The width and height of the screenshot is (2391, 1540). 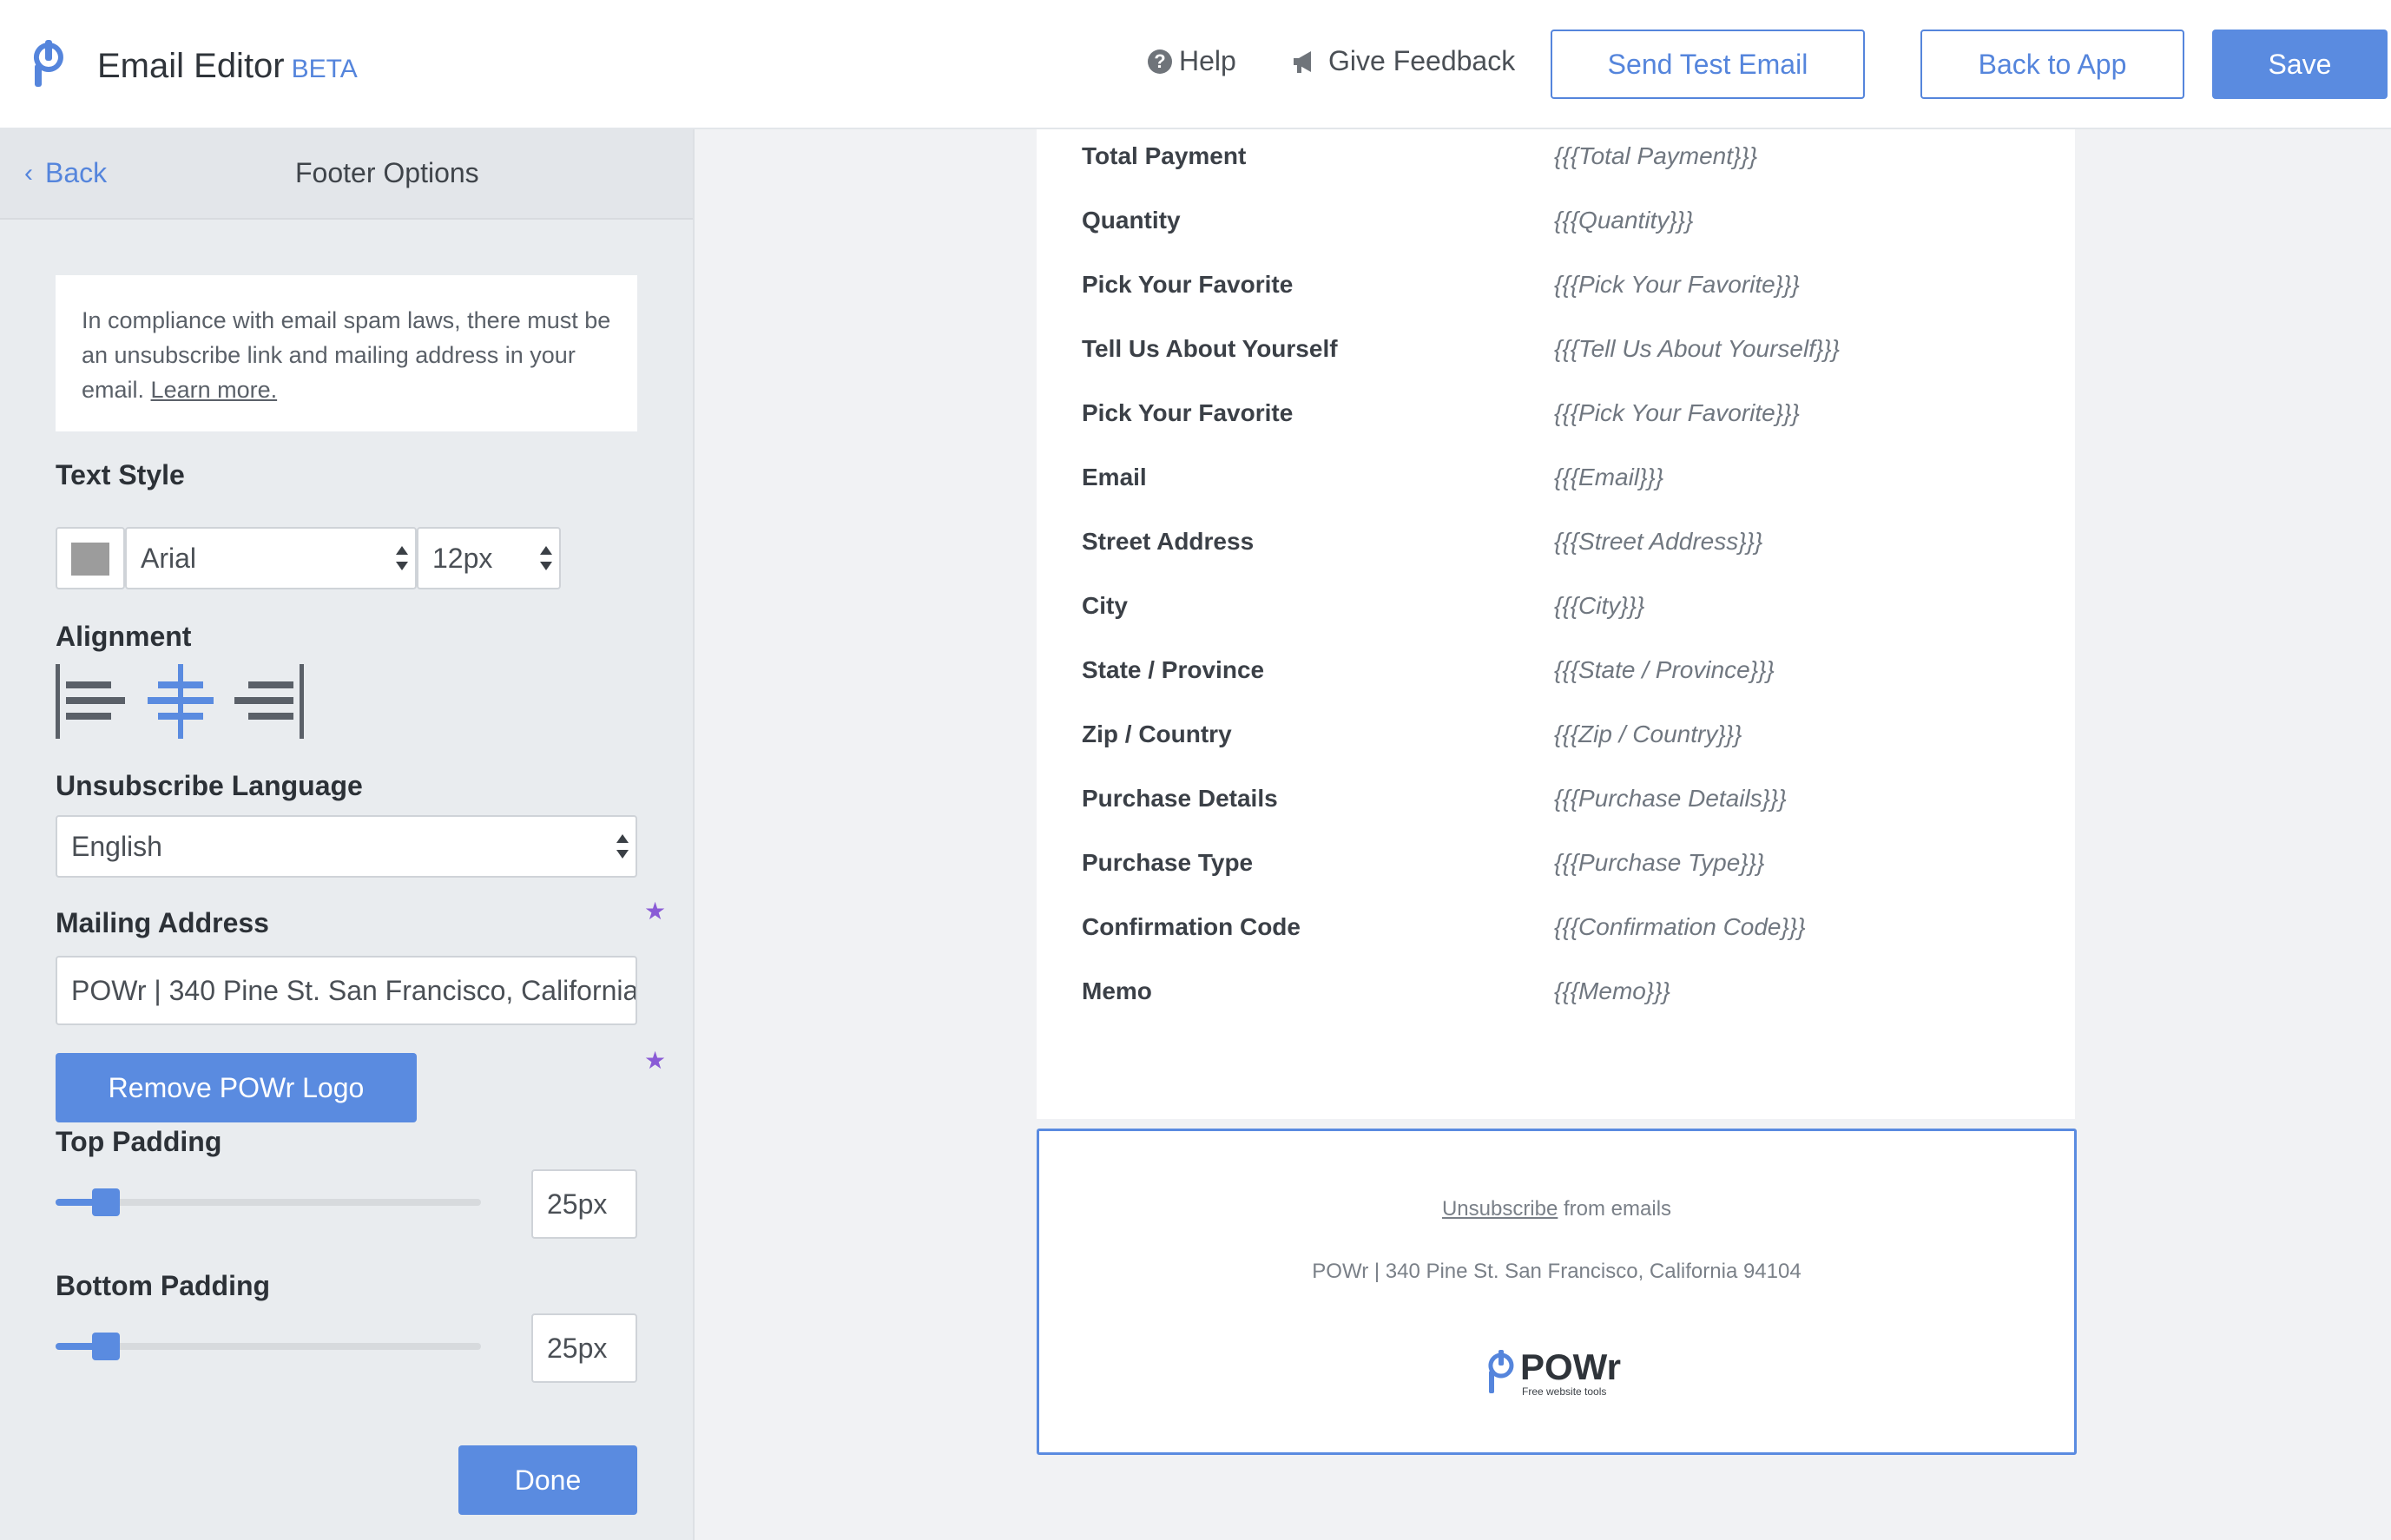 What do you see at coordinates (28, 173) in the screenshot?
I see `chevron-left-icon: ‹` at bounding box center [28, 173].